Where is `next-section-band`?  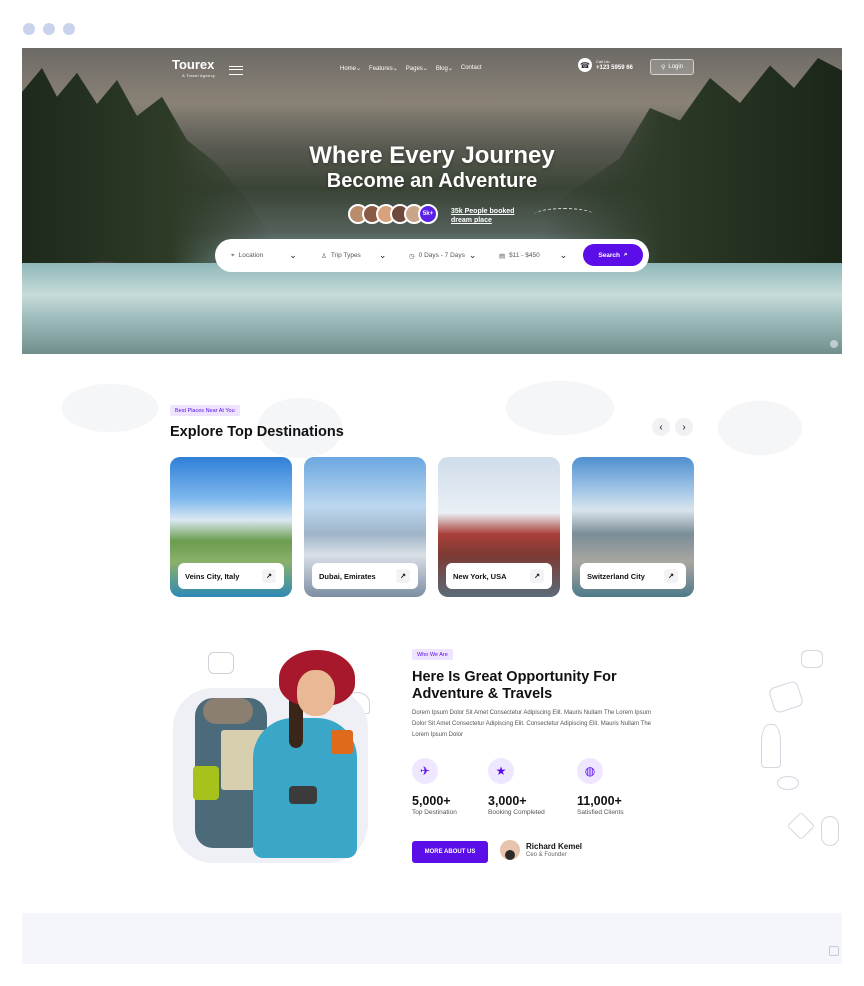 next-section-band is located at coordinates (432, 938).